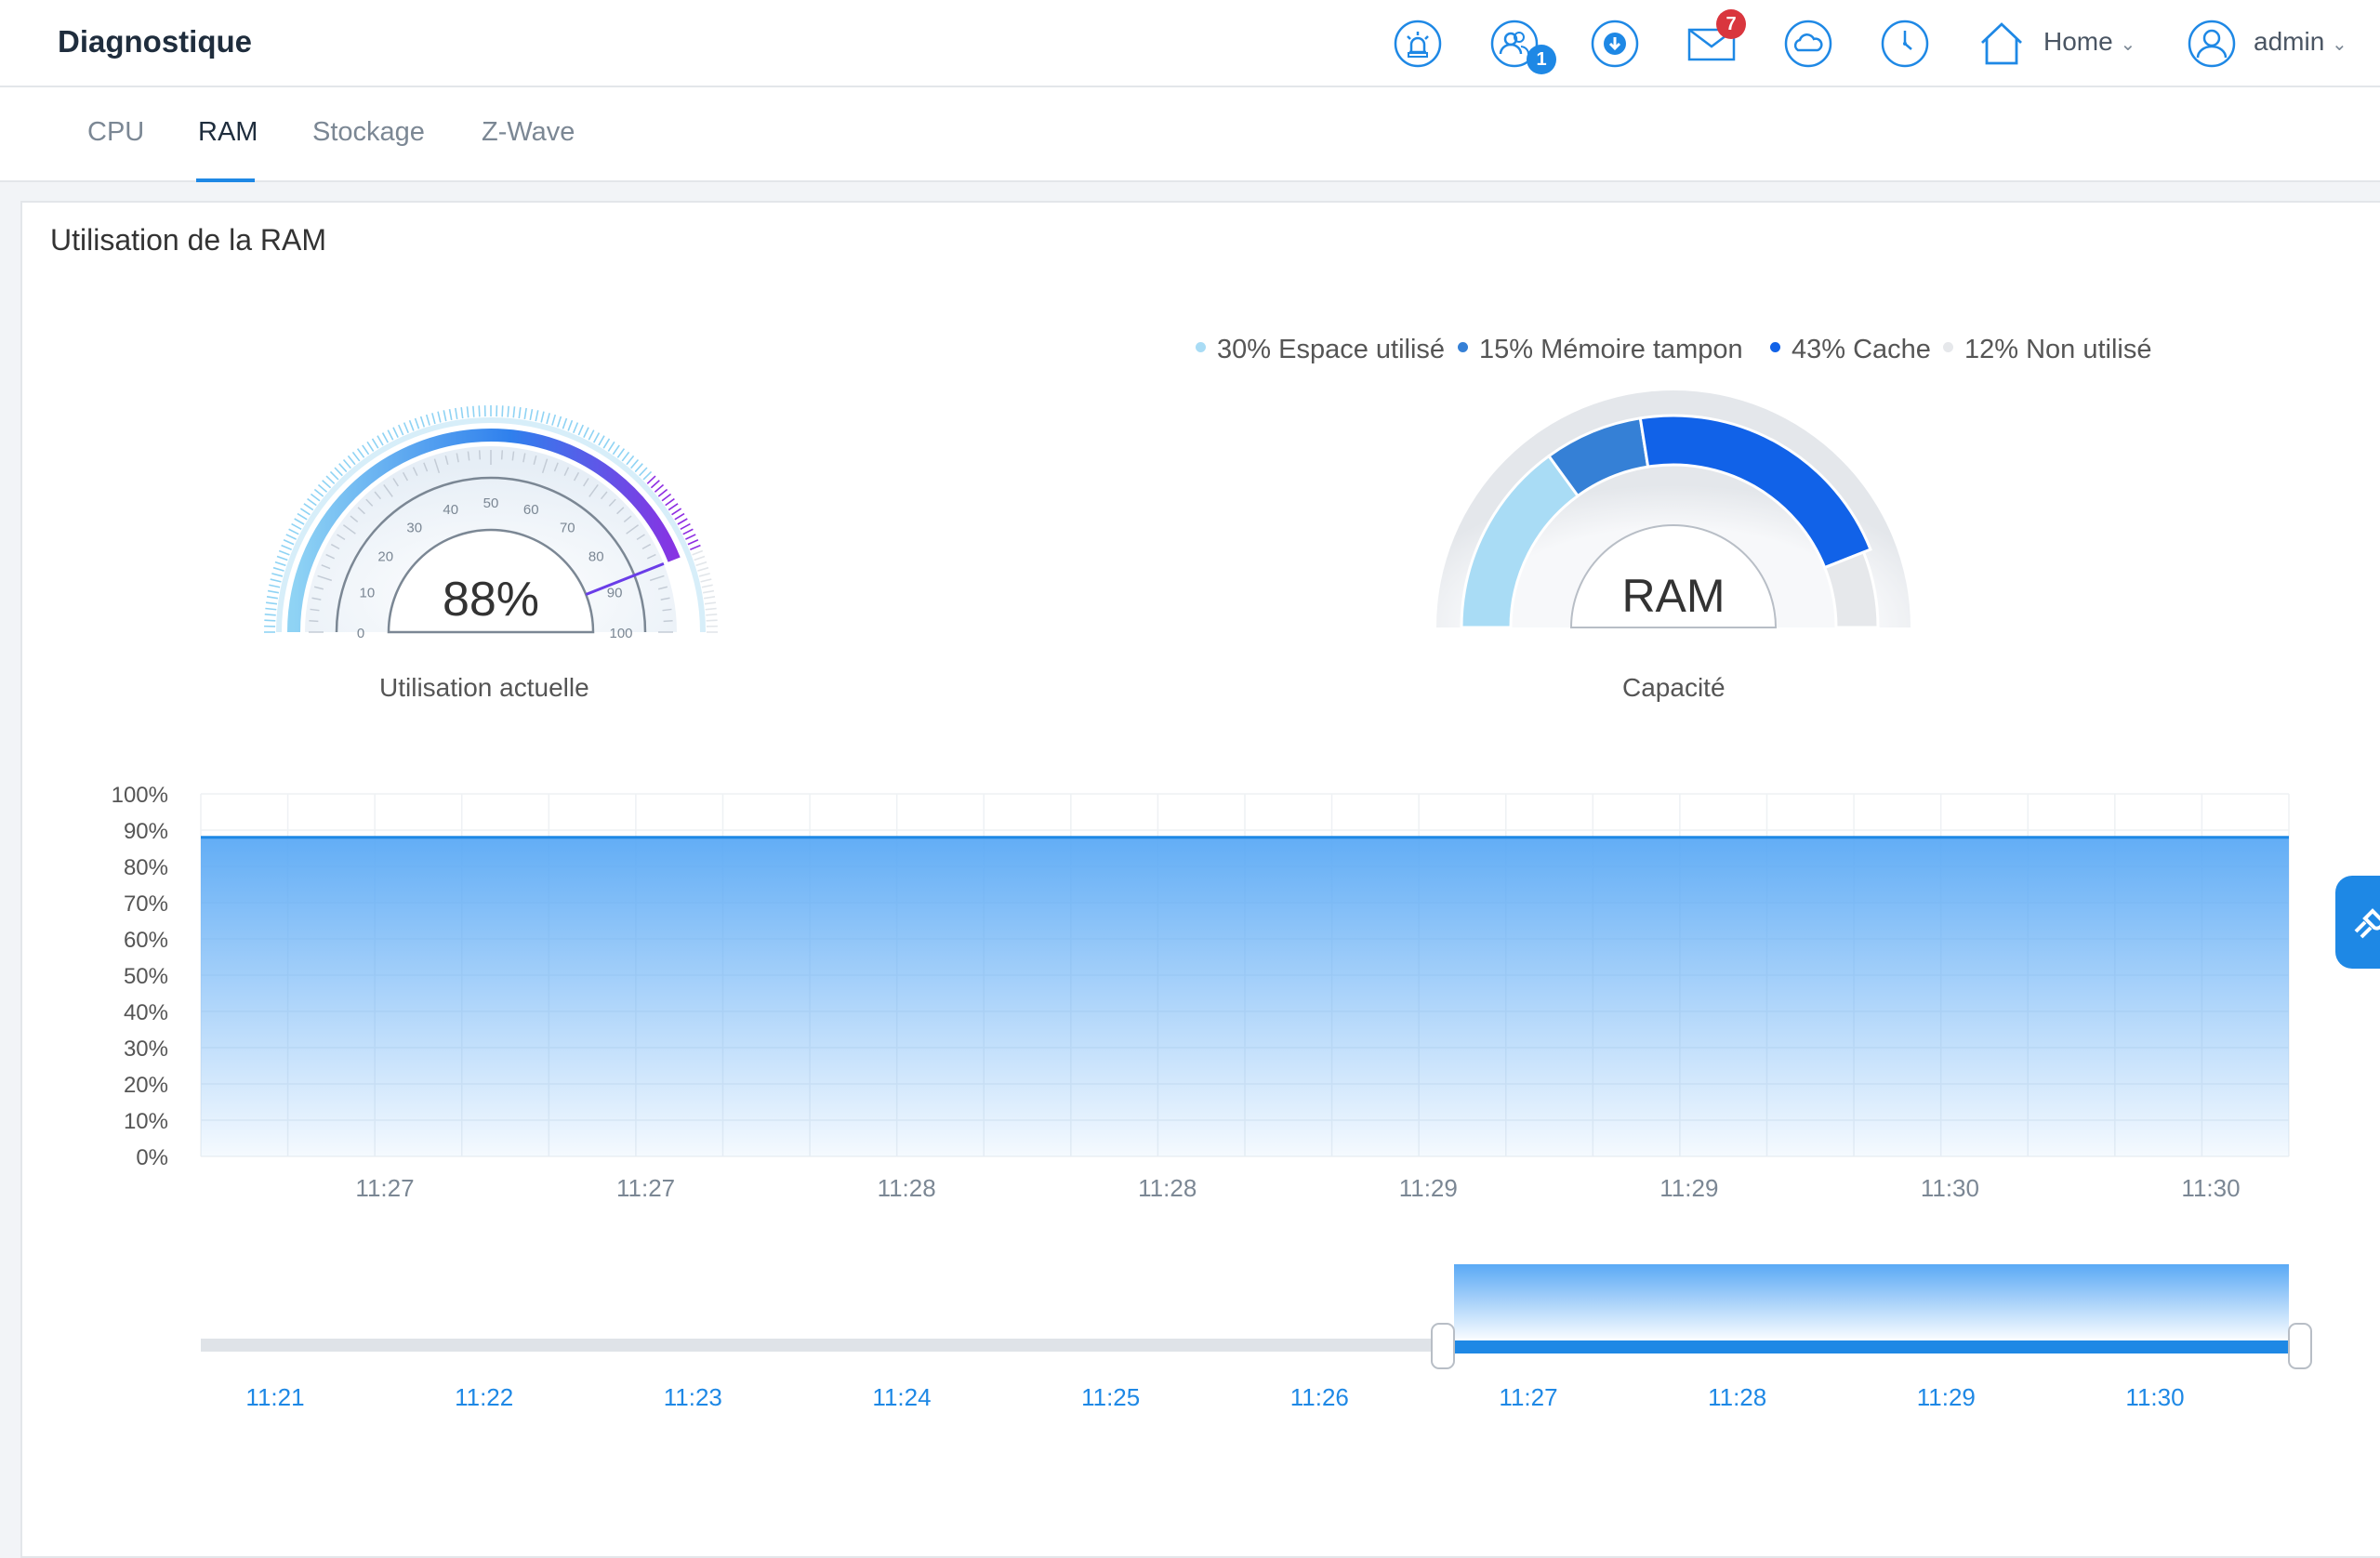 This screenshot has width=2380, height=1558. Describe the element at coordinates (1190, 134) in the screenshot. I see `tab-bar: CPU RAM Stockage Z-Wave` at that location.